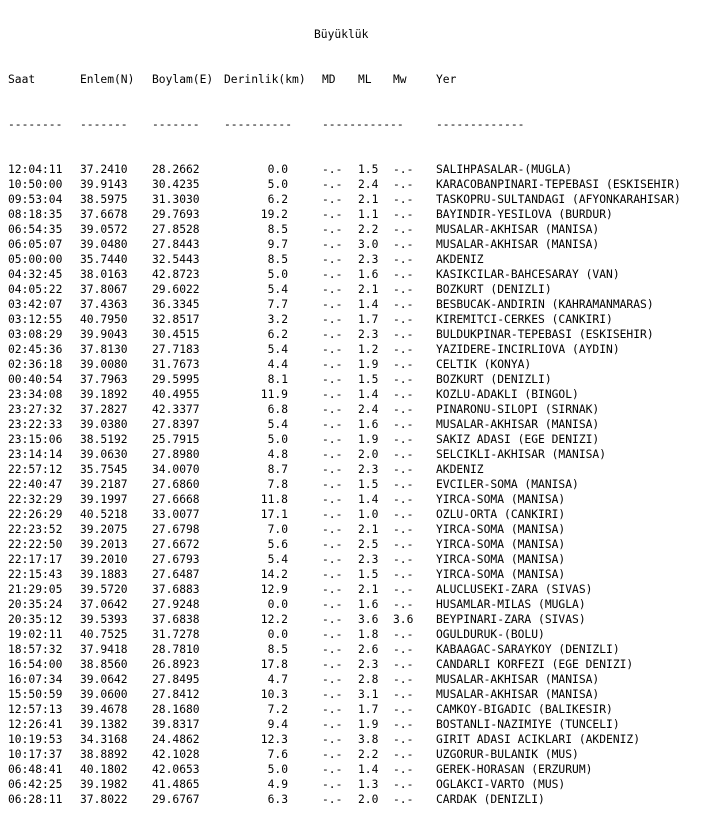 The image size is (705, 822). I want to click on cell-derinlik: 6.2, so click(277, 199).